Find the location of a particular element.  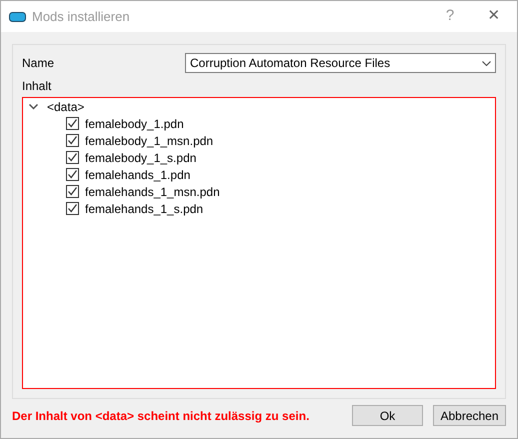

close-button: ✕ is located at coordinates (494, 16).